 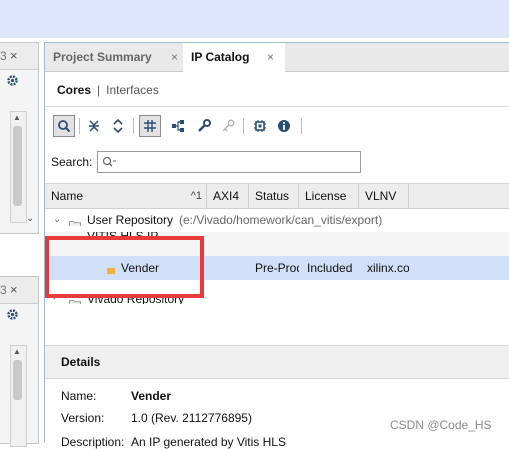 I want to click on detail-label: Description:, so click(x=93, y=442).